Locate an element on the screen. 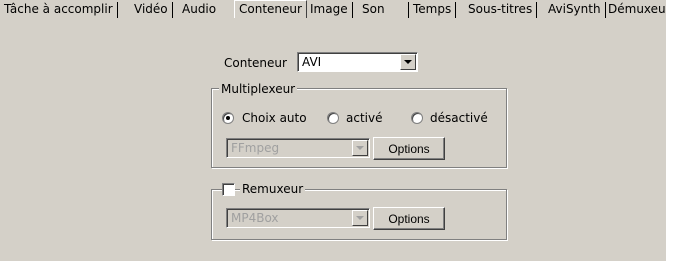 The width and height of the screenshot is (678, 261). tab-audio: Audio is located at coordinates (199, 10).